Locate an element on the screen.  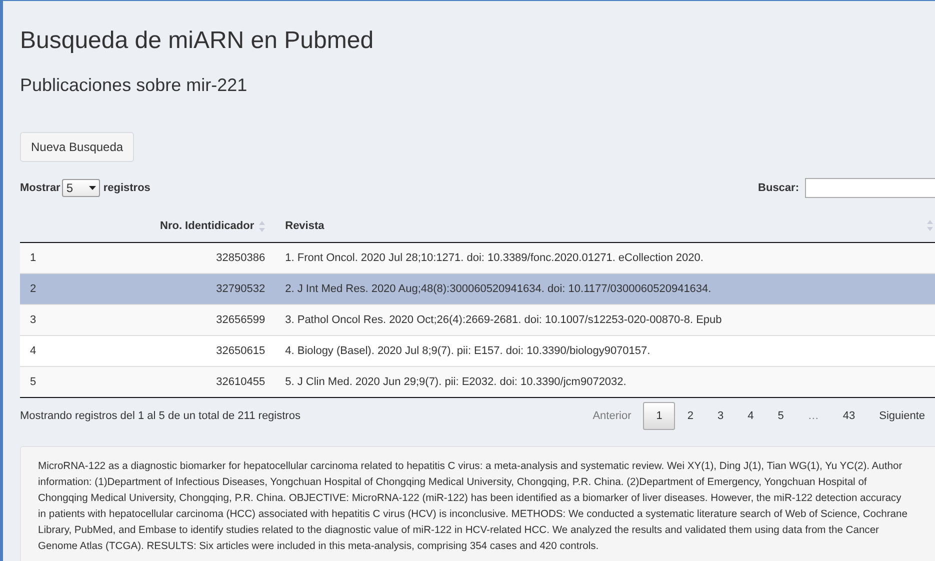
previous-link: Anterior is located at coordinates (612, 416).